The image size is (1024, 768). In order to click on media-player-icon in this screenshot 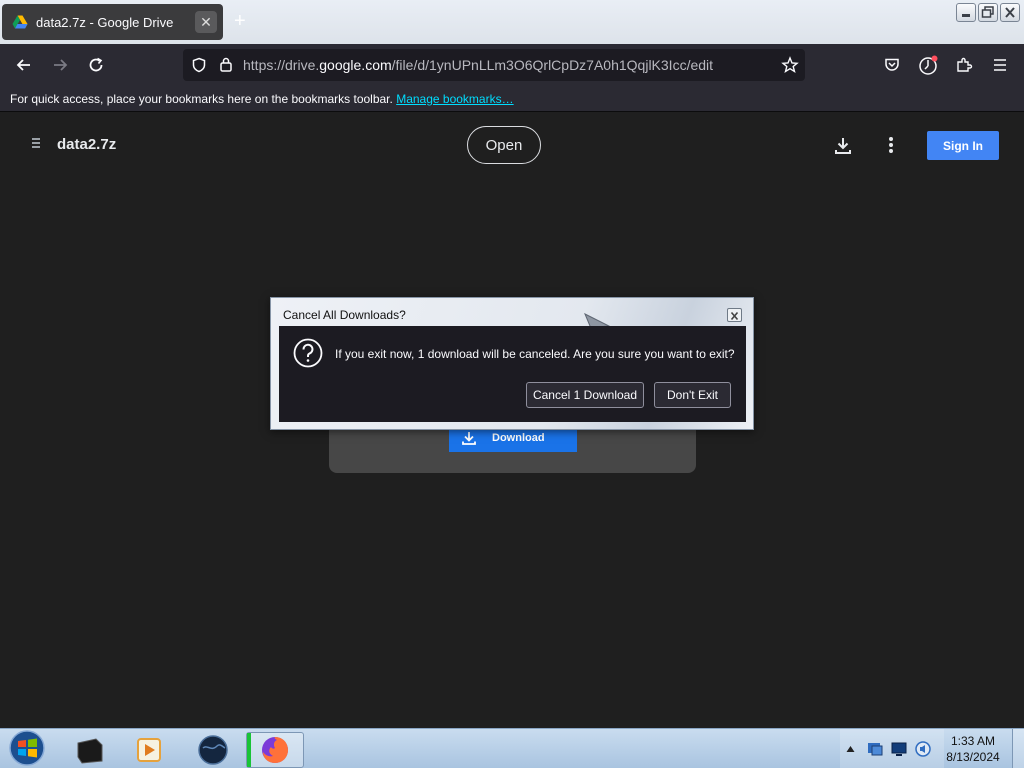, I will do `click(149, 750)`.